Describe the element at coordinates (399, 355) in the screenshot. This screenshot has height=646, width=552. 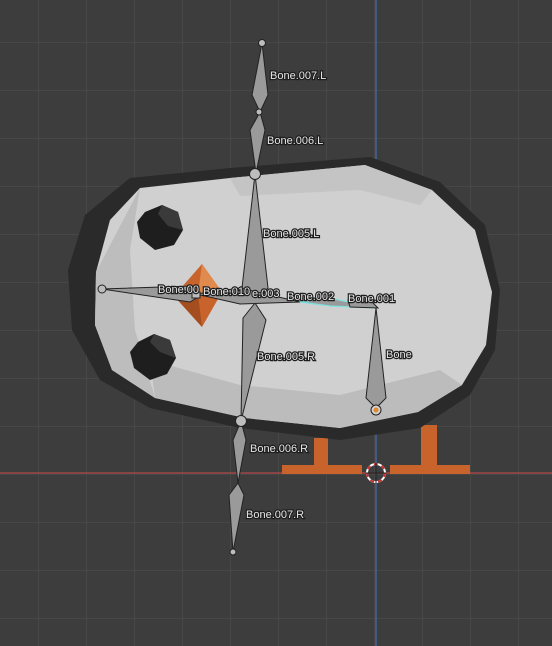
I see `bone-label-bone: Bone` at that location.